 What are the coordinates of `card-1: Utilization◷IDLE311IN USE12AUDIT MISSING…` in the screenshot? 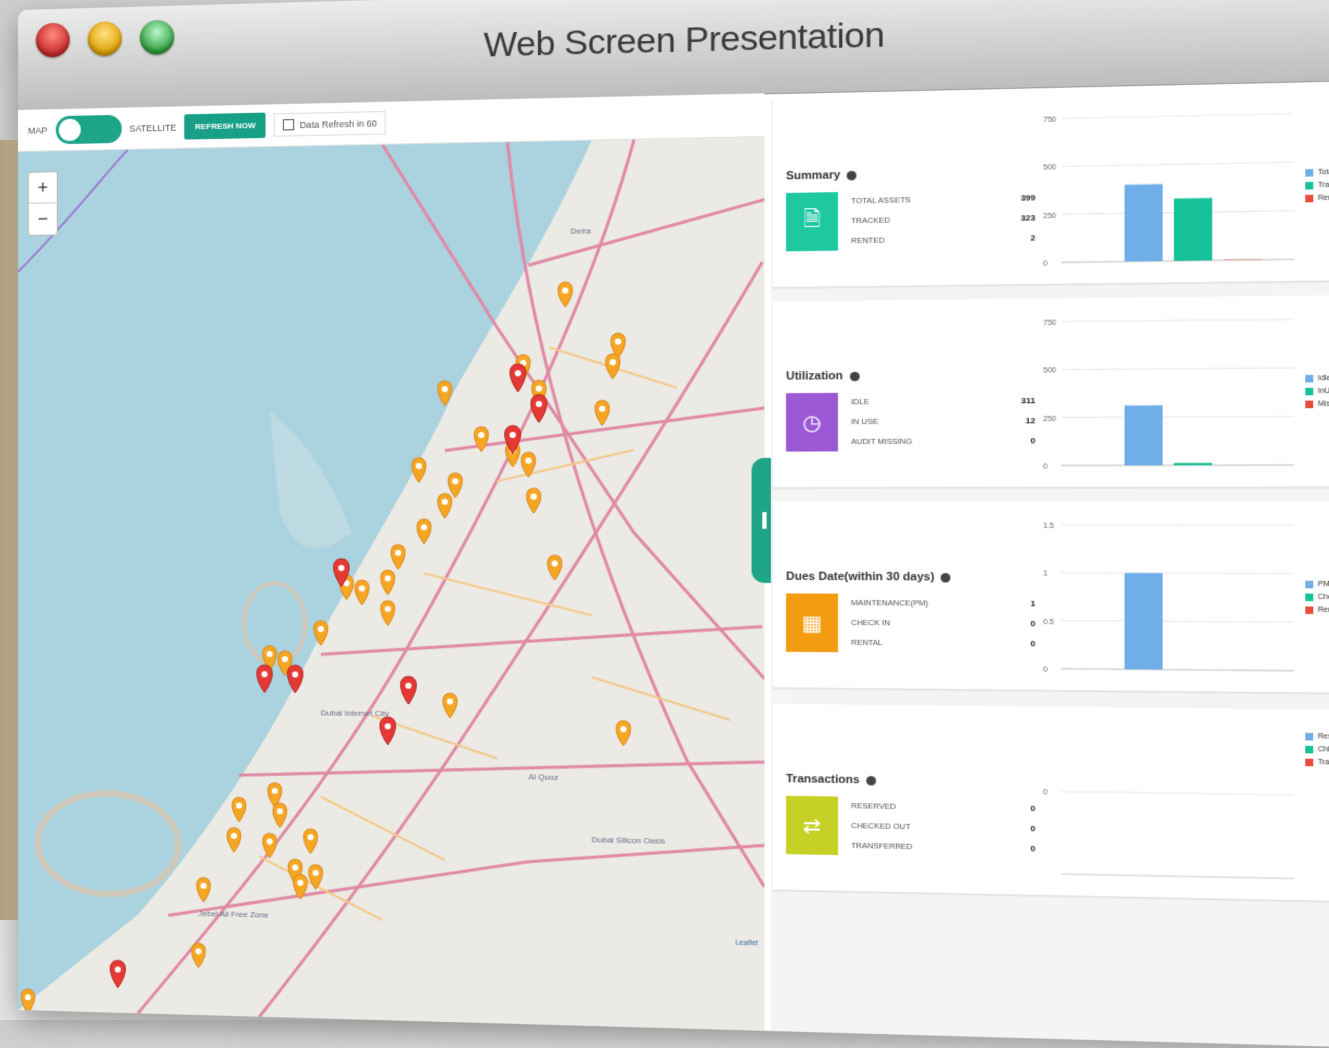 It's located at (1051, 392).